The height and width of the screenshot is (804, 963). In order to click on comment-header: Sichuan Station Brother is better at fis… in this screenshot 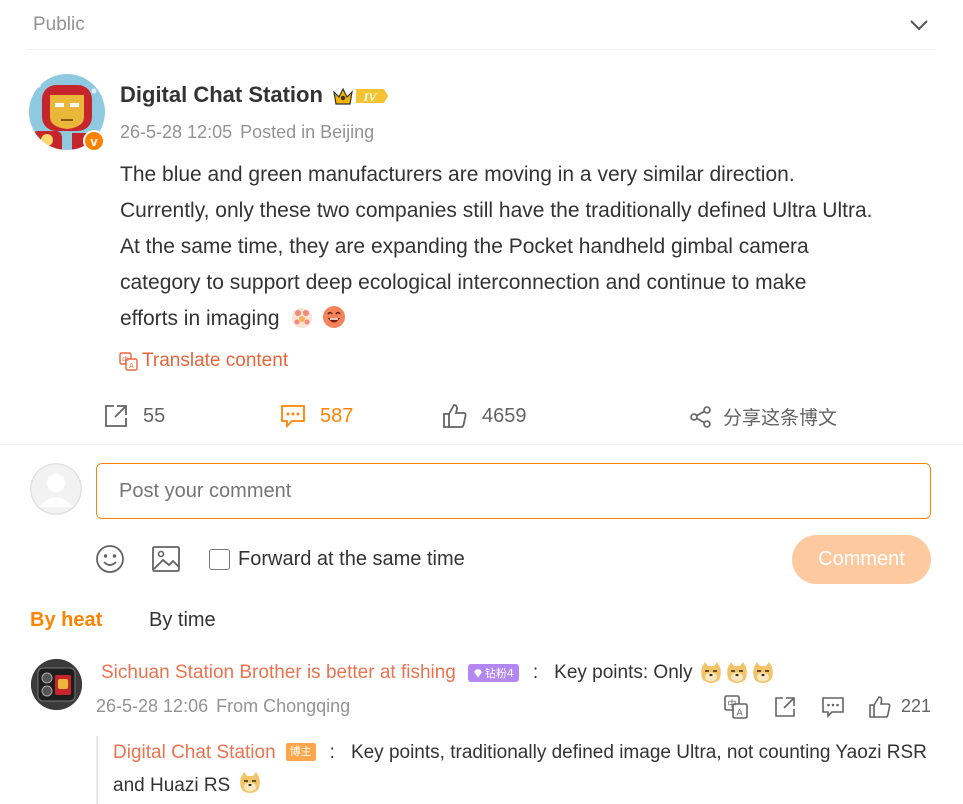, I will do `click(438, 673)`.